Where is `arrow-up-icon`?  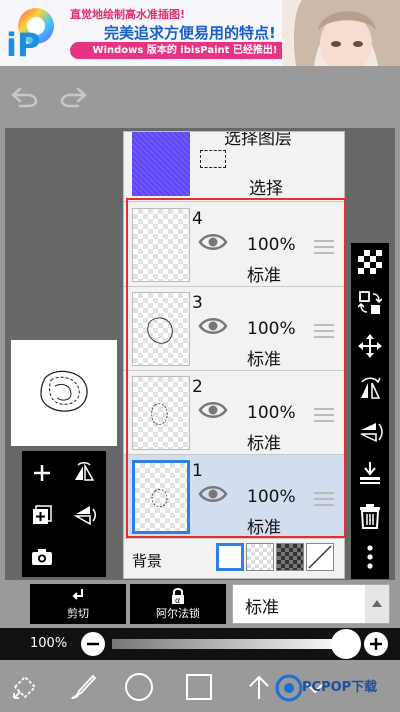 arrow-up-icon is located at coordinates (259, 687).